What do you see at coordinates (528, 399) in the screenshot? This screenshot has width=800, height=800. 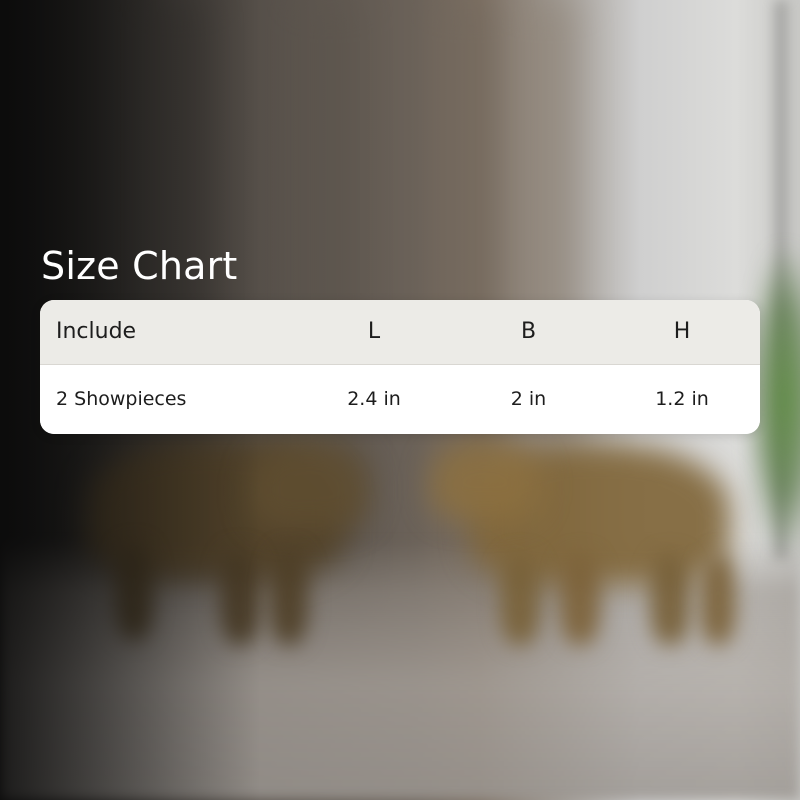 I see `cell-breadth: 2 in` at bounding box center [528, 399].